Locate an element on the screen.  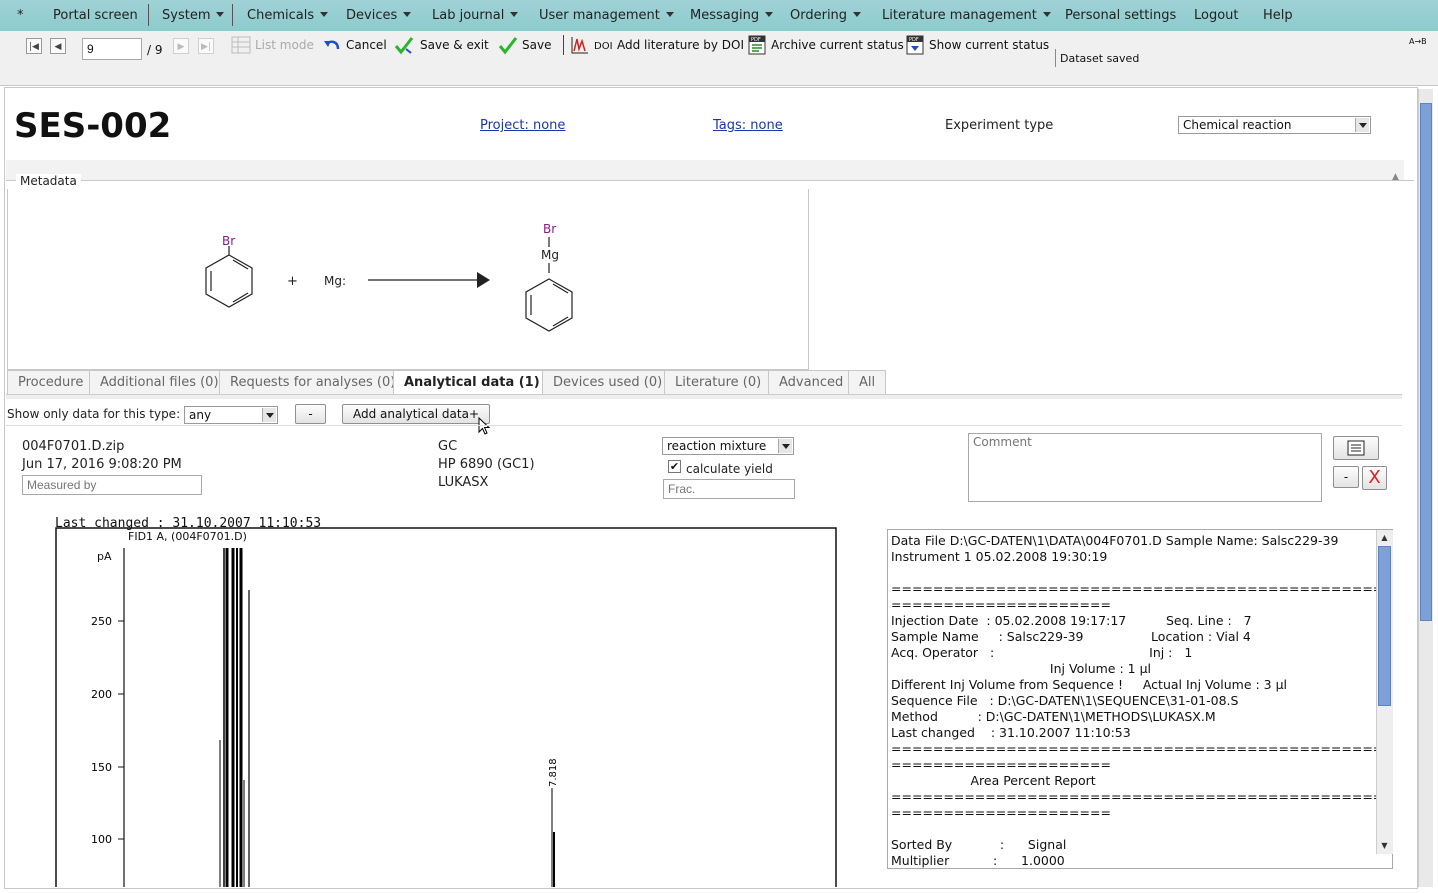
y-tick-250: 250 is located at coordinates (101, 621).